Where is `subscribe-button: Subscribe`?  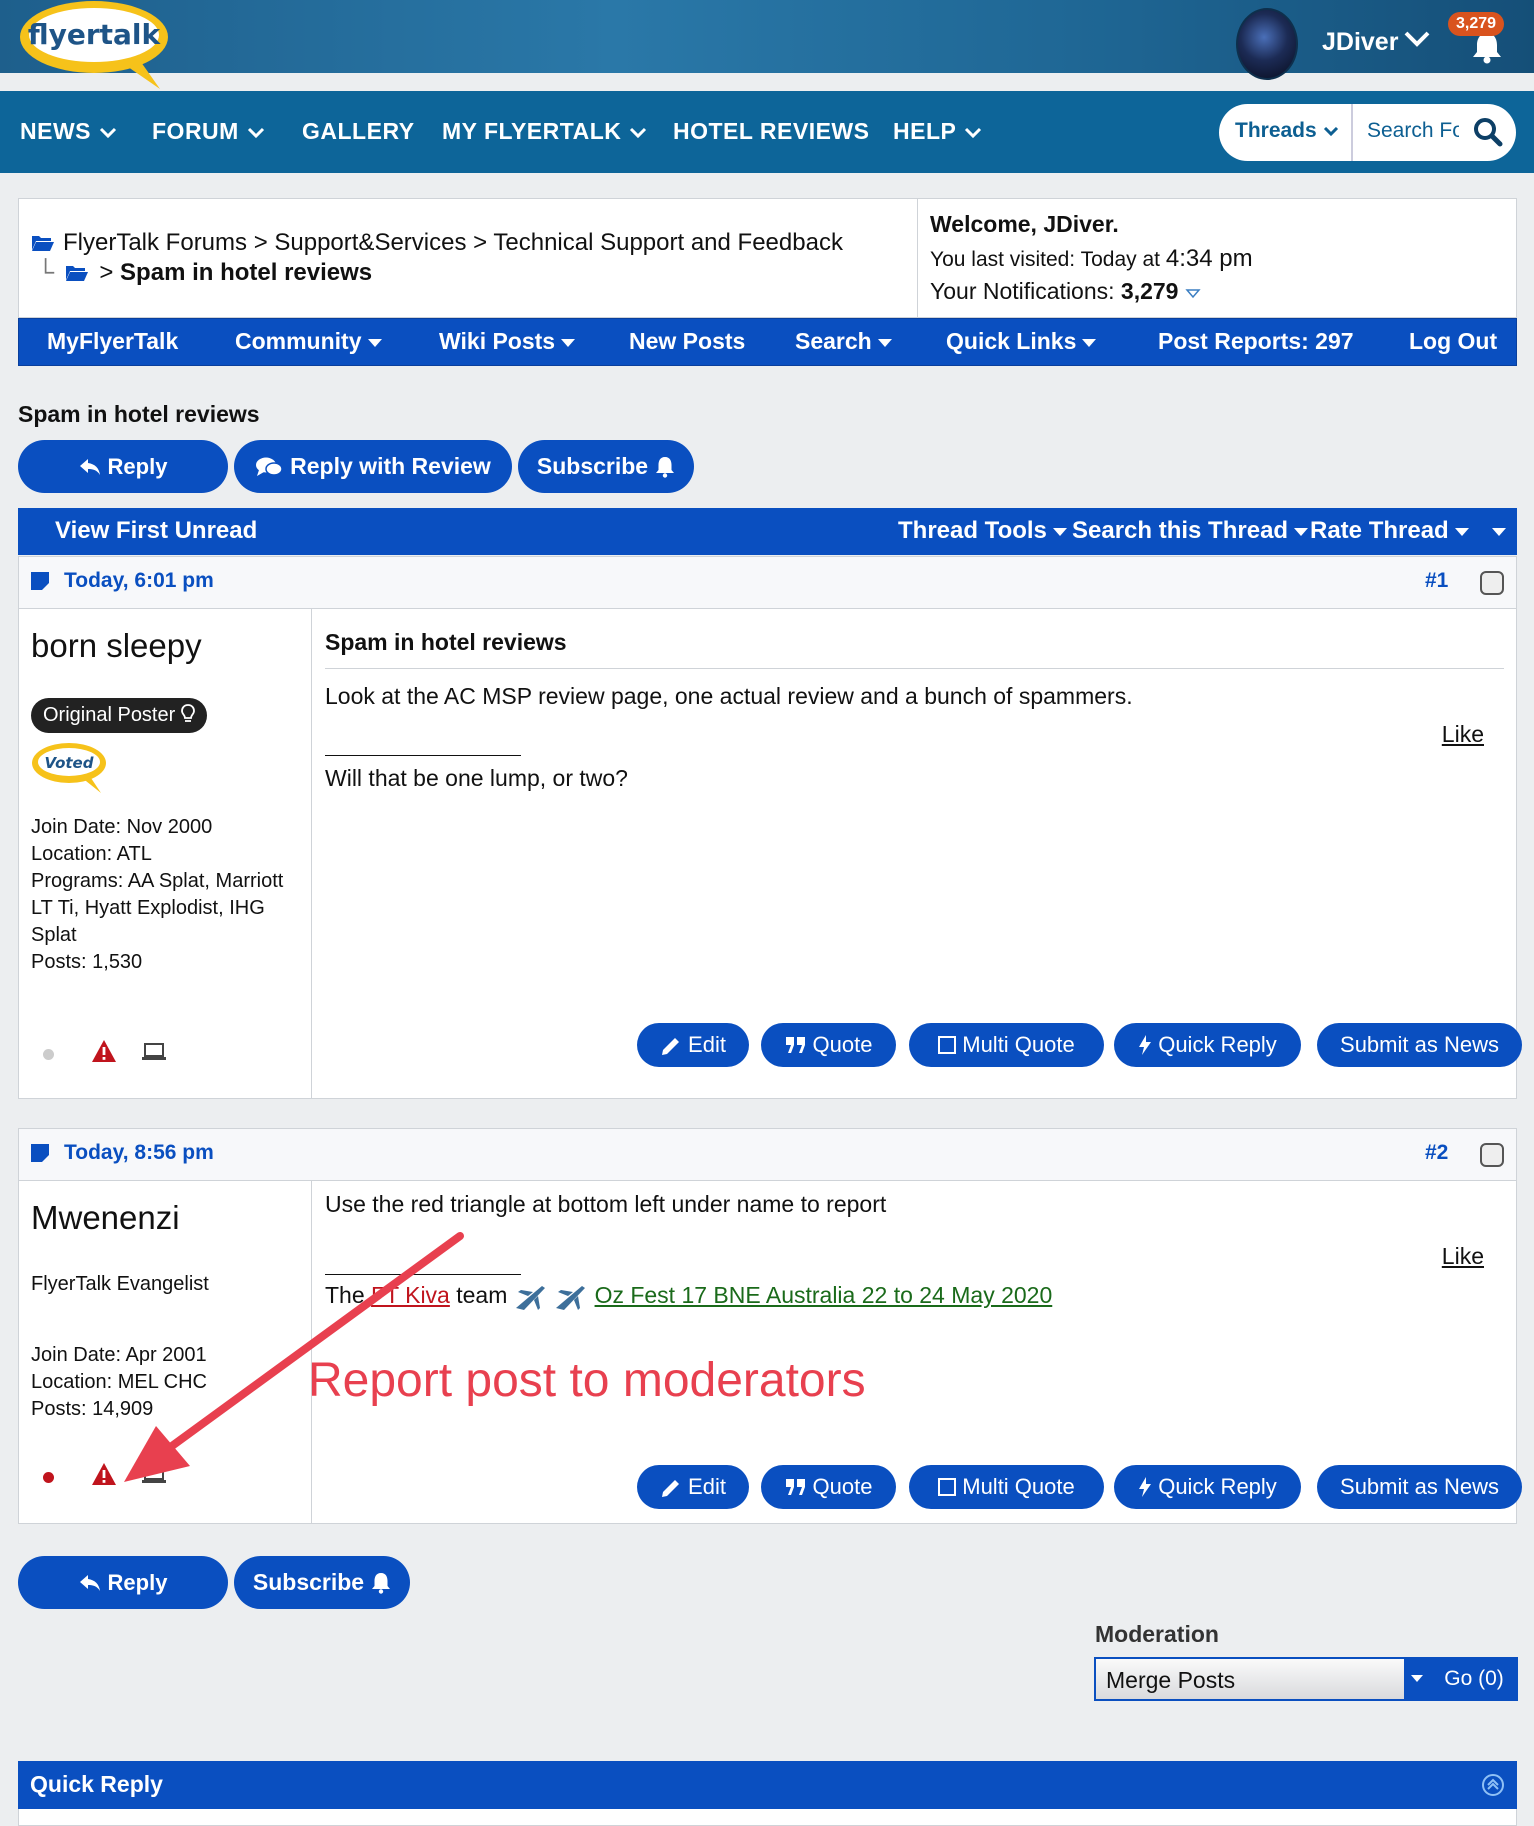 subscribe-button: Subscribe is located at coordinates (606, 466).